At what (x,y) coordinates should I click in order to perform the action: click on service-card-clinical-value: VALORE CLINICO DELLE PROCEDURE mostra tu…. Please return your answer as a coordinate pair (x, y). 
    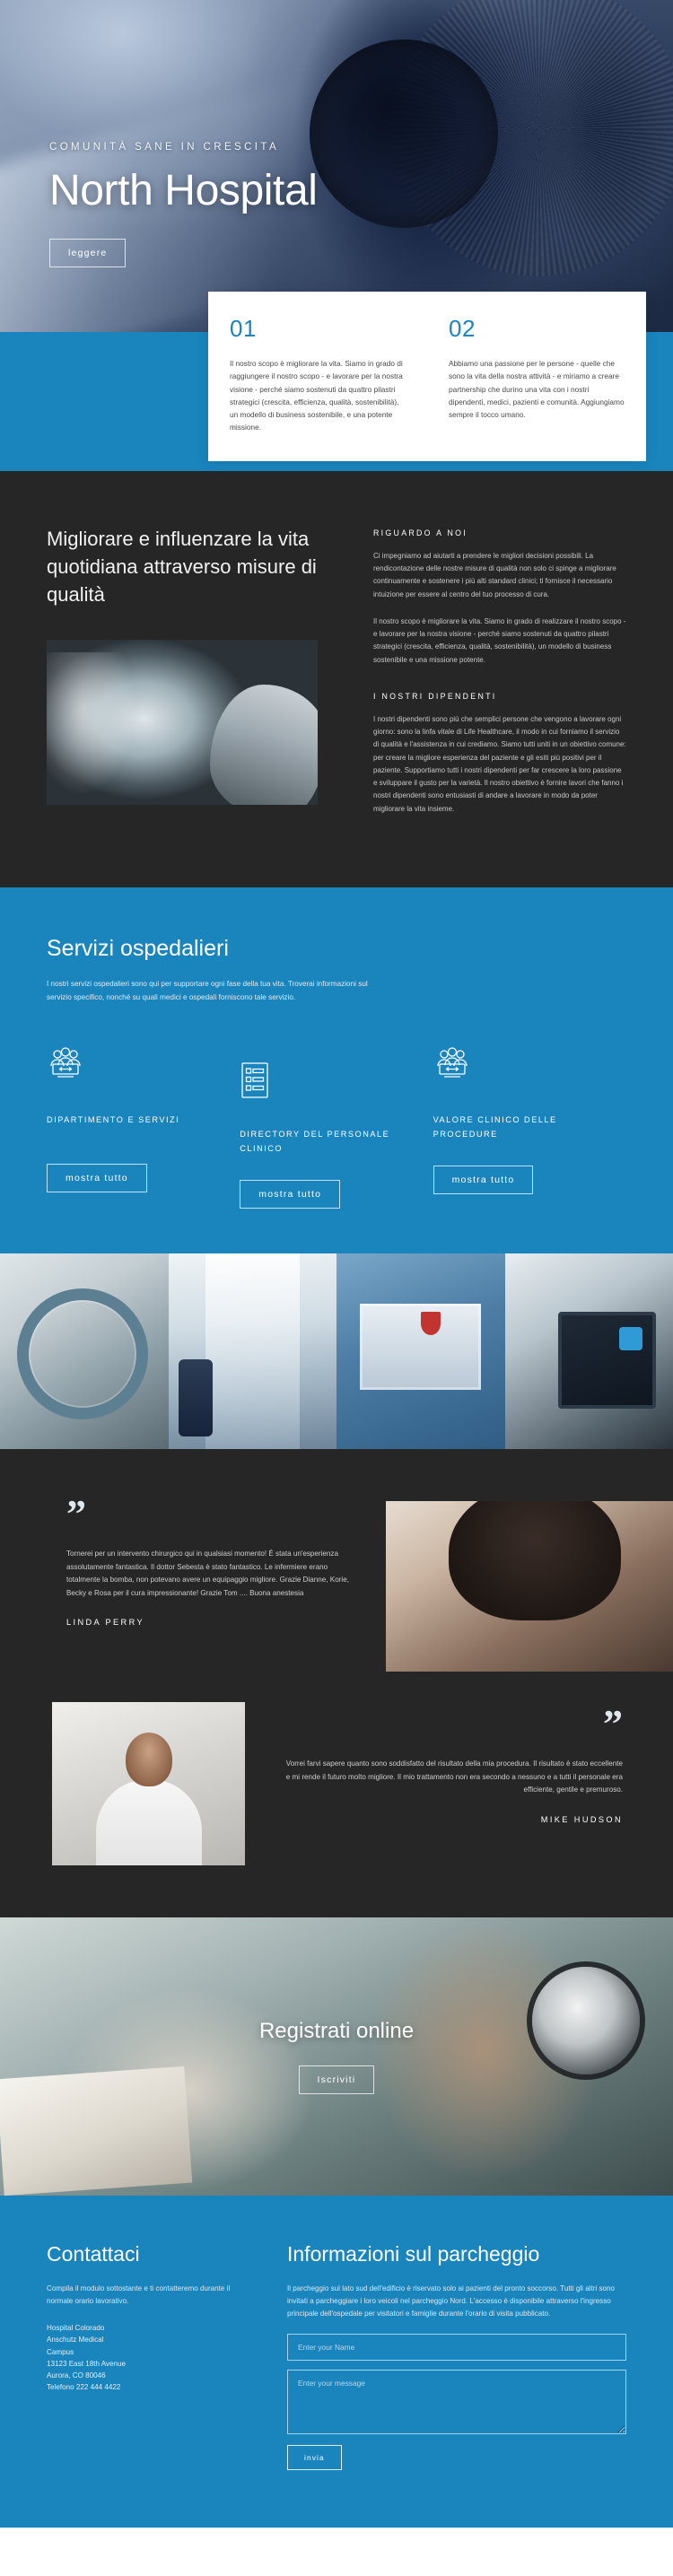
    Looking at the image, I should click on (529, 1120).